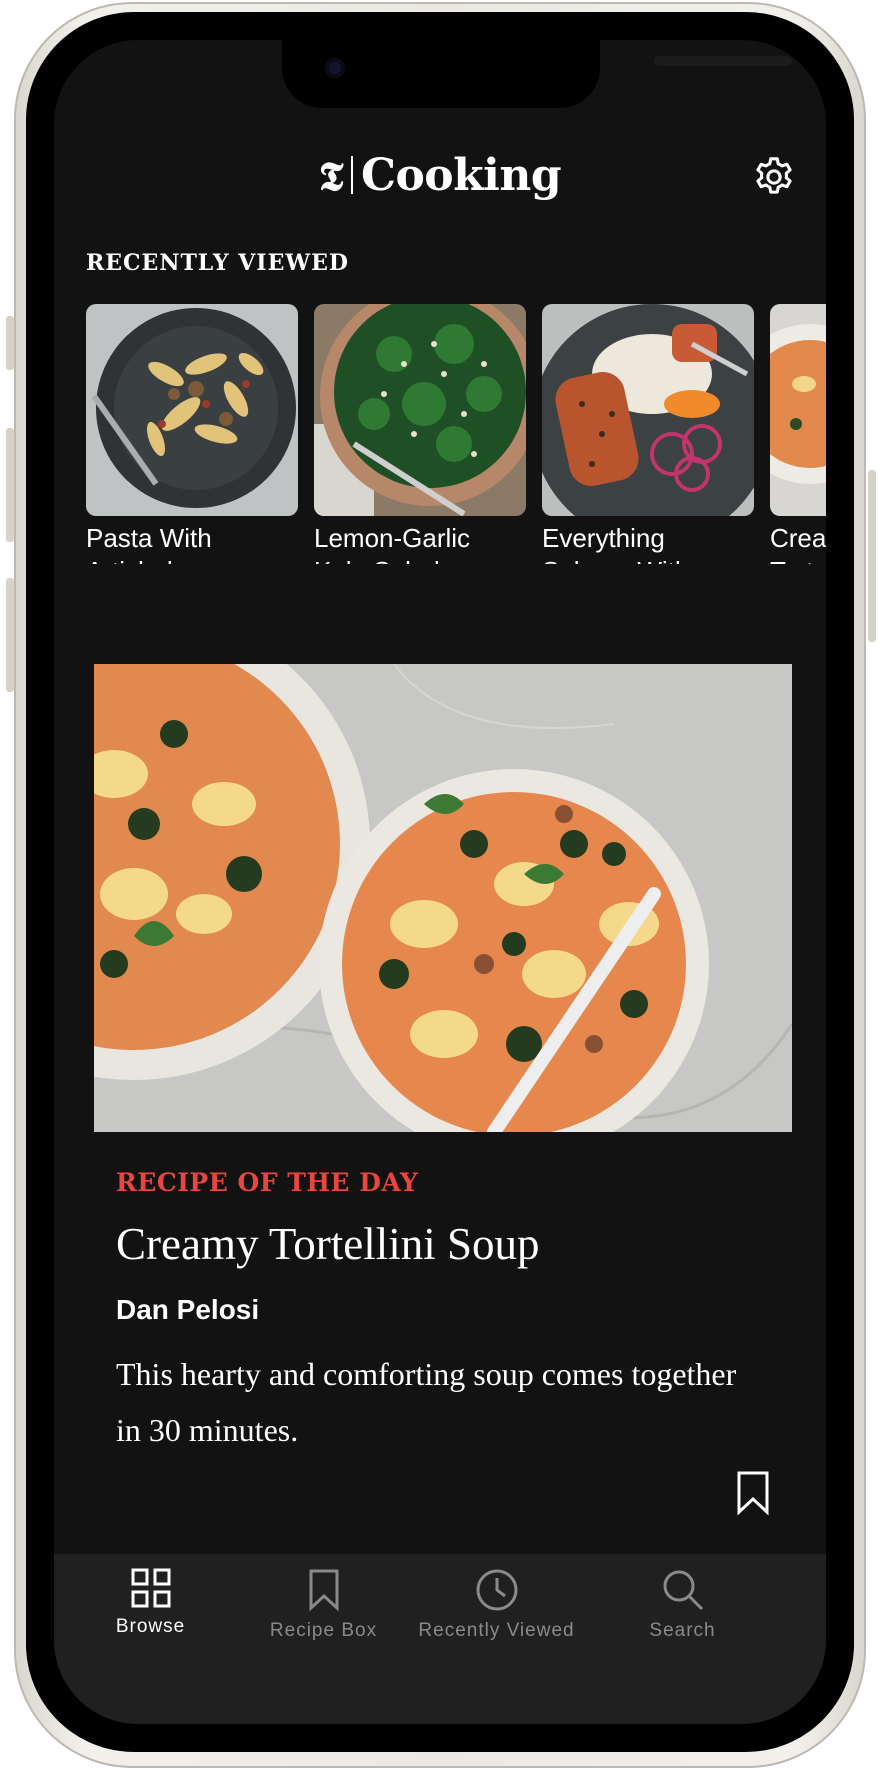 Image resolution: width=881 pixels, height=1772 pixels. What do you see at coordinates (10, 485) in the screenshot?
I see `volume-up-button` at bounding box center [10, 485].